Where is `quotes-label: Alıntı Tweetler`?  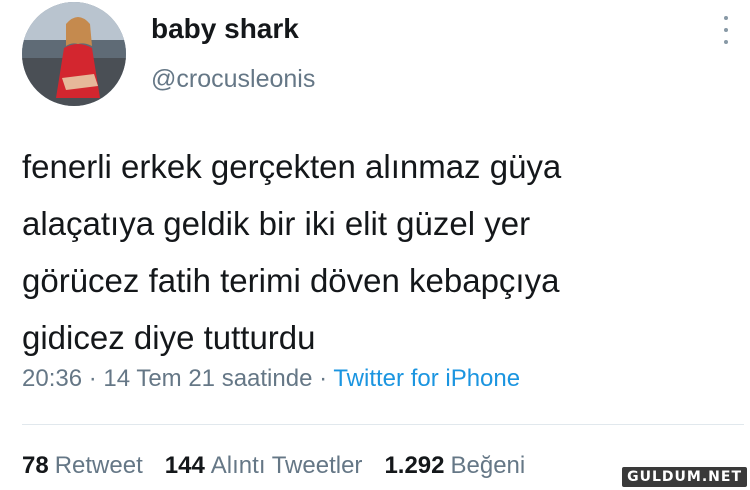
quotes-label: Alıntı Tweetler is located at coordinates (286, 465).